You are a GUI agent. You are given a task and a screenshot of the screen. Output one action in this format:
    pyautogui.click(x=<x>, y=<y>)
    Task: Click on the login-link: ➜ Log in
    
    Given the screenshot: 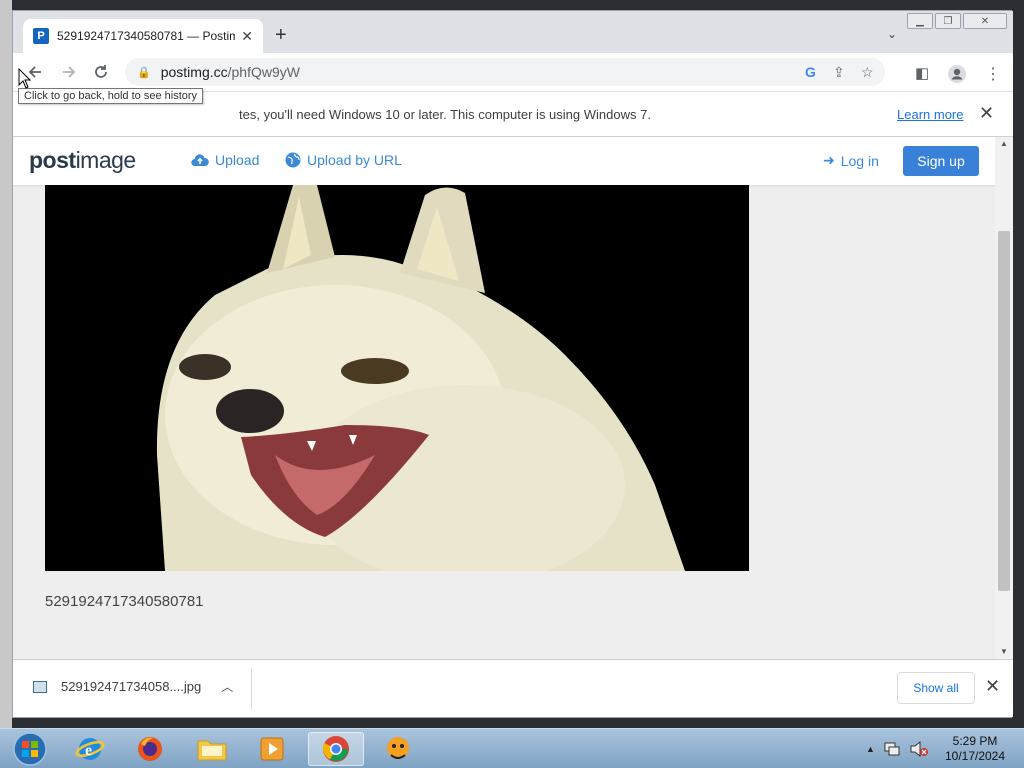 What is the action you would take?
    pyautogui.click(x=851, y=160)
    